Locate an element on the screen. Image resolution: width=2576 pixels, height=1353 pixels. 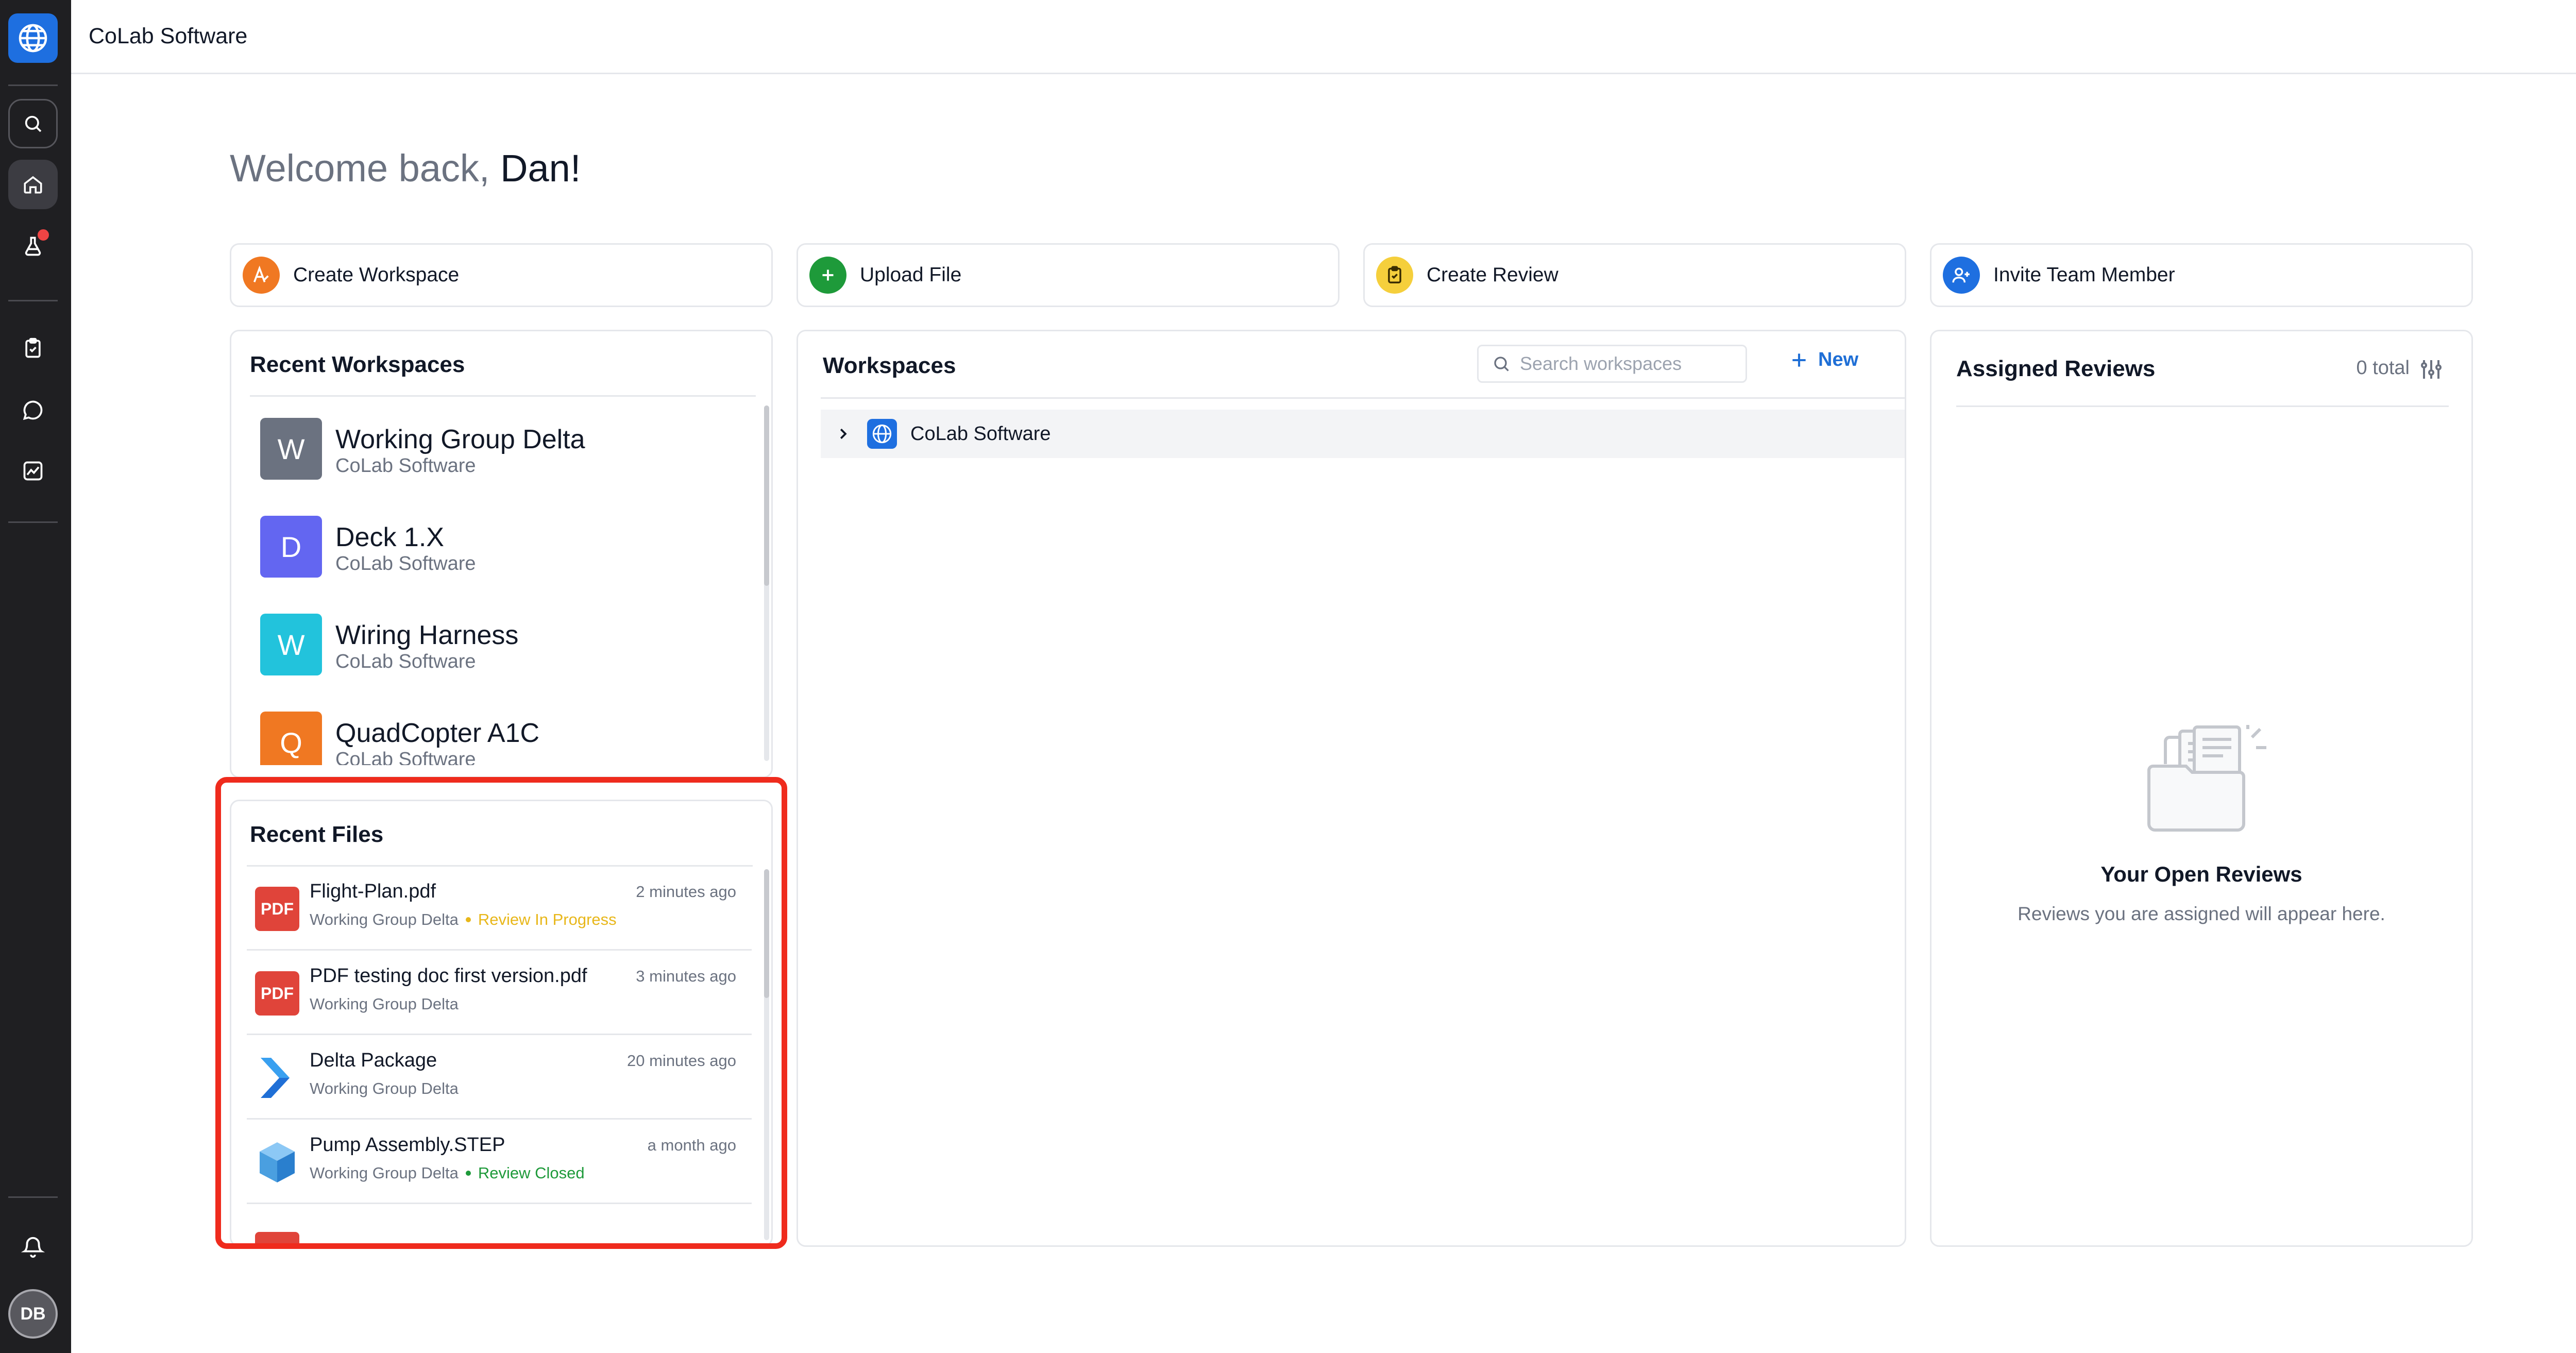
assigned-reviews-title: Assigned Reviews is located at coordinates (2056, 368).